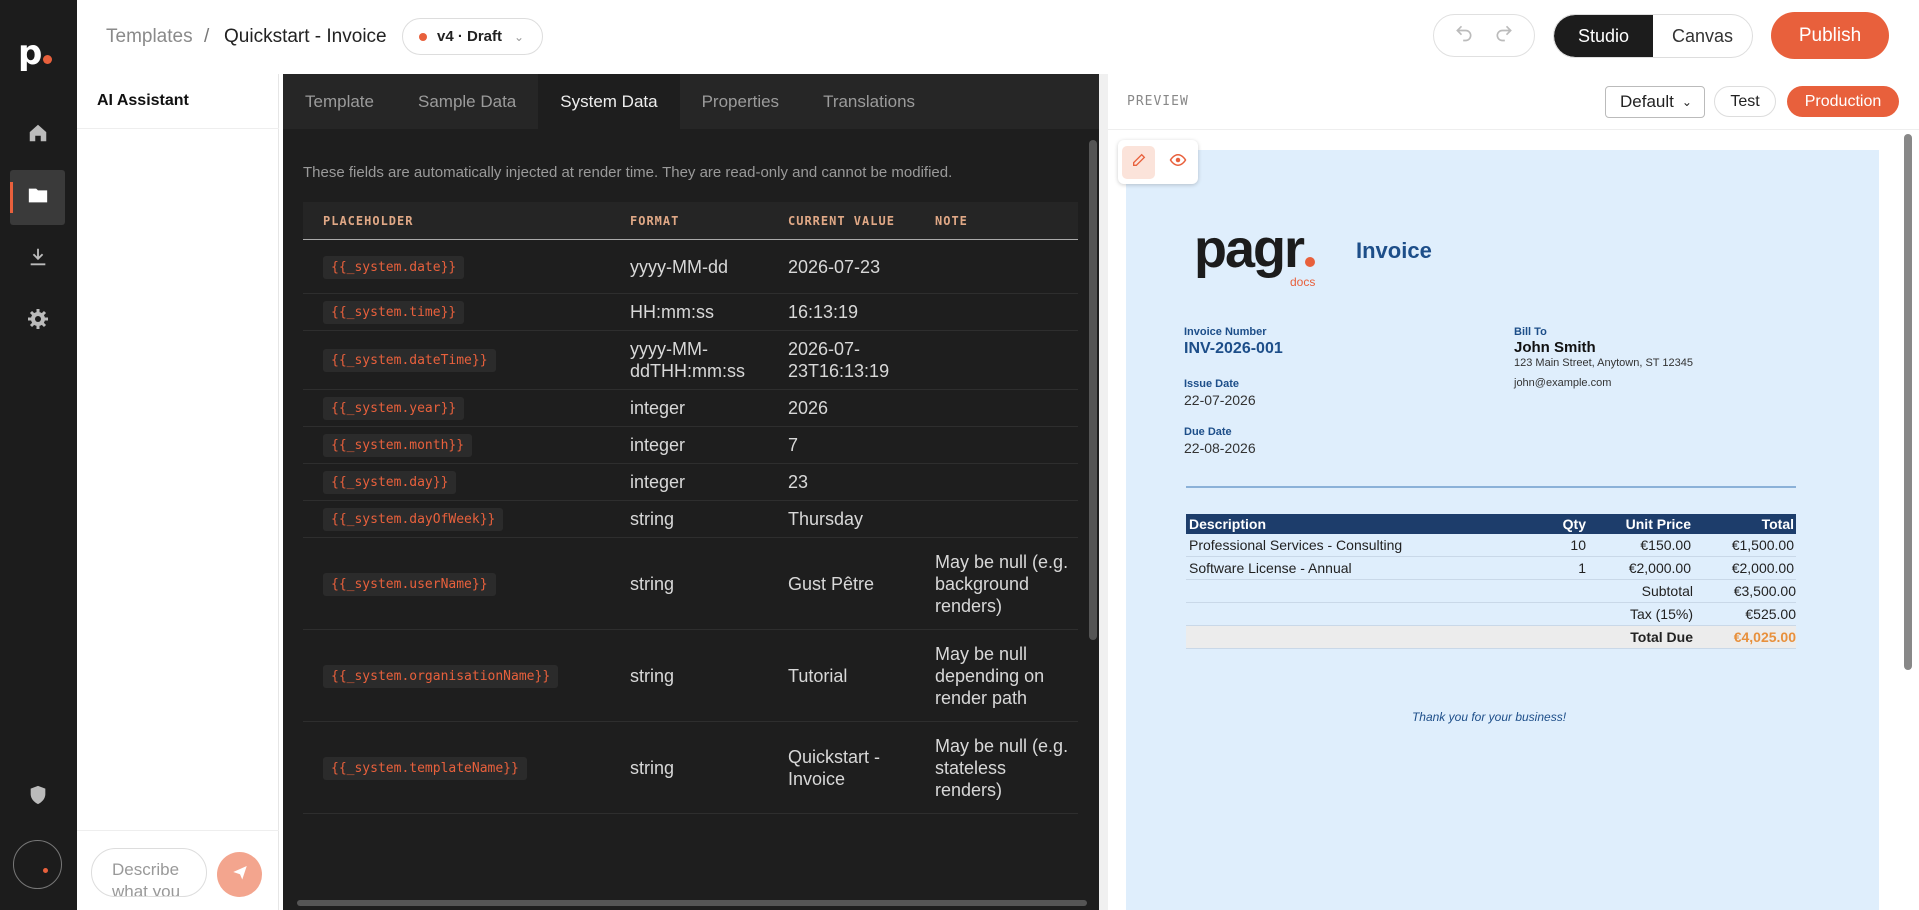 Image resolution: width=1919 pixels, height=910 pixels. What do you see at coordinates (1212, 384) in the screenshot?
I see `issue-date-label: Issue Date` at bounding box center [1212, 384].